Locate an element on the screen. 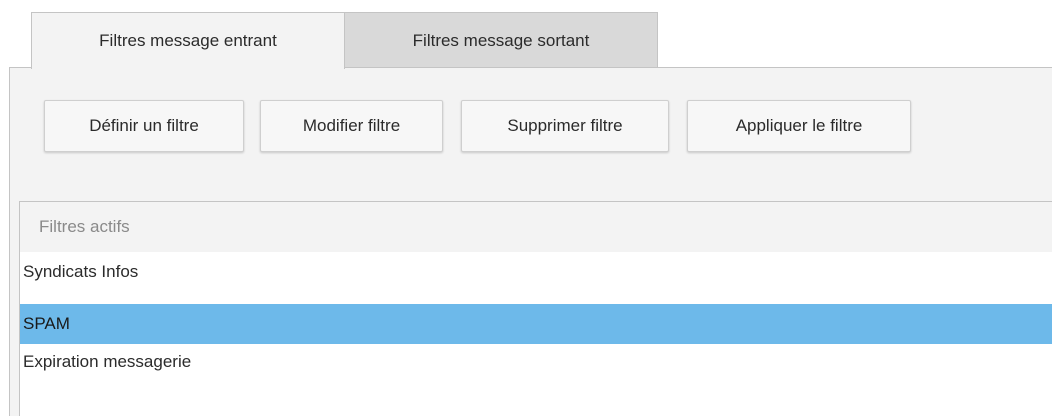 The image size is (1052, 416). delete-filter-button-label: Supprimer filtre is located at coordinates (565, 125).